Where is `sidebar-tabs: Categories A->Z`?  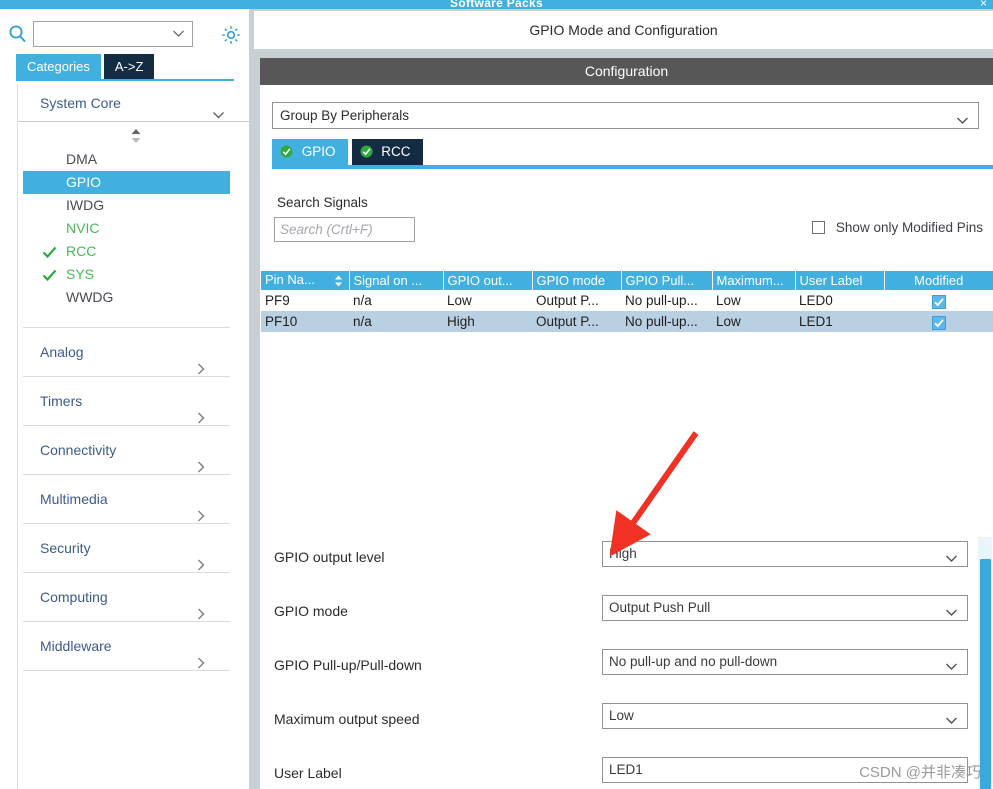 sidebar-tabs: Categories A->Z is located at coordinates (85, 66).